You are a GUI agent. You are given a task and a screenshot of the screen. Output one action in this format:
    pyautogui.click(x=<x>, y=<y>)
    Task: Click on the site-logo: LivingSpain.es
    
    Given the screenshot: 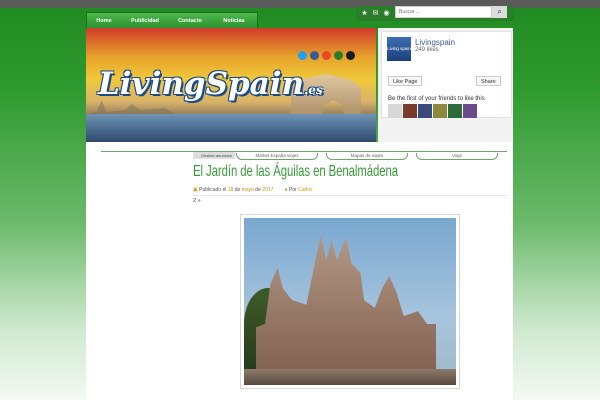 What is the action you would take?
    pyautogui.click(x=210, y=84)
    